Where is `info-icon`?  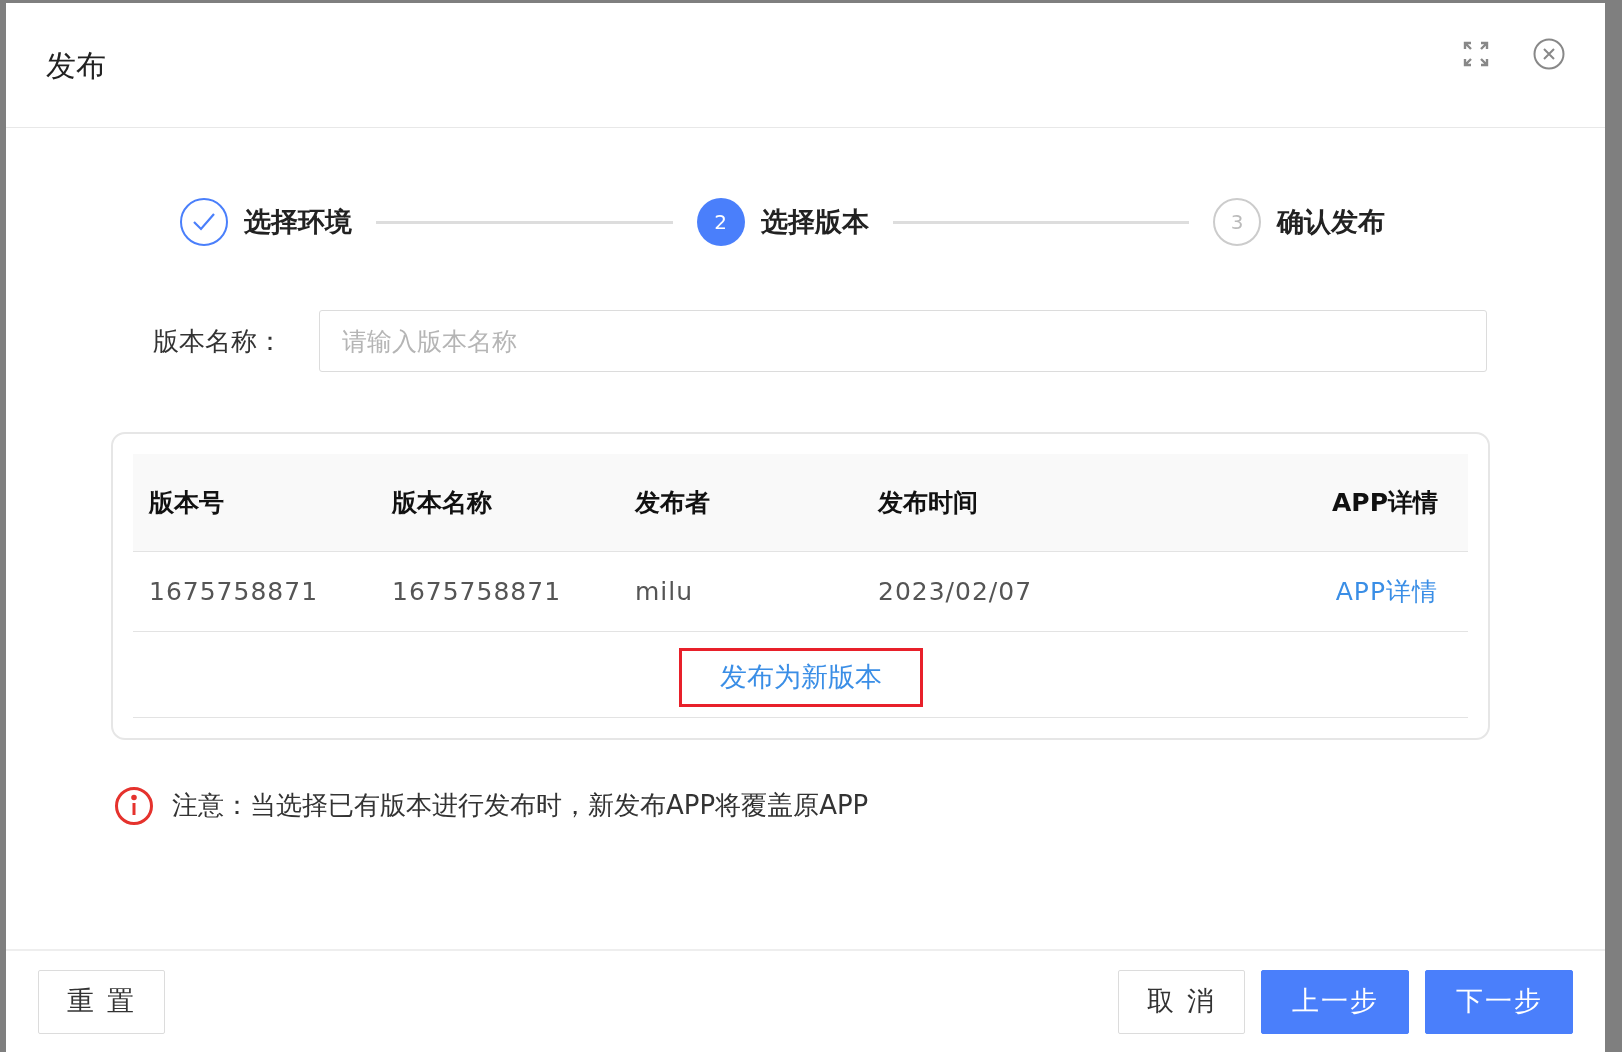
info-icon is located at coordinates (134, 805).